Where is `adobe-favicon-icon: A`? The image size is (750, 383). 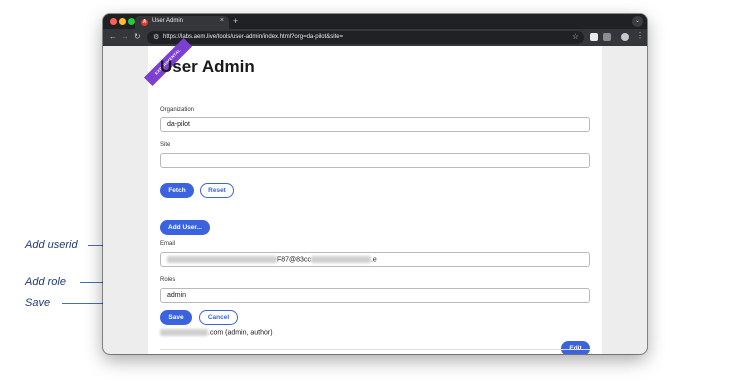
adobe-favicon-icon: A is located at coordinates (144, 22).